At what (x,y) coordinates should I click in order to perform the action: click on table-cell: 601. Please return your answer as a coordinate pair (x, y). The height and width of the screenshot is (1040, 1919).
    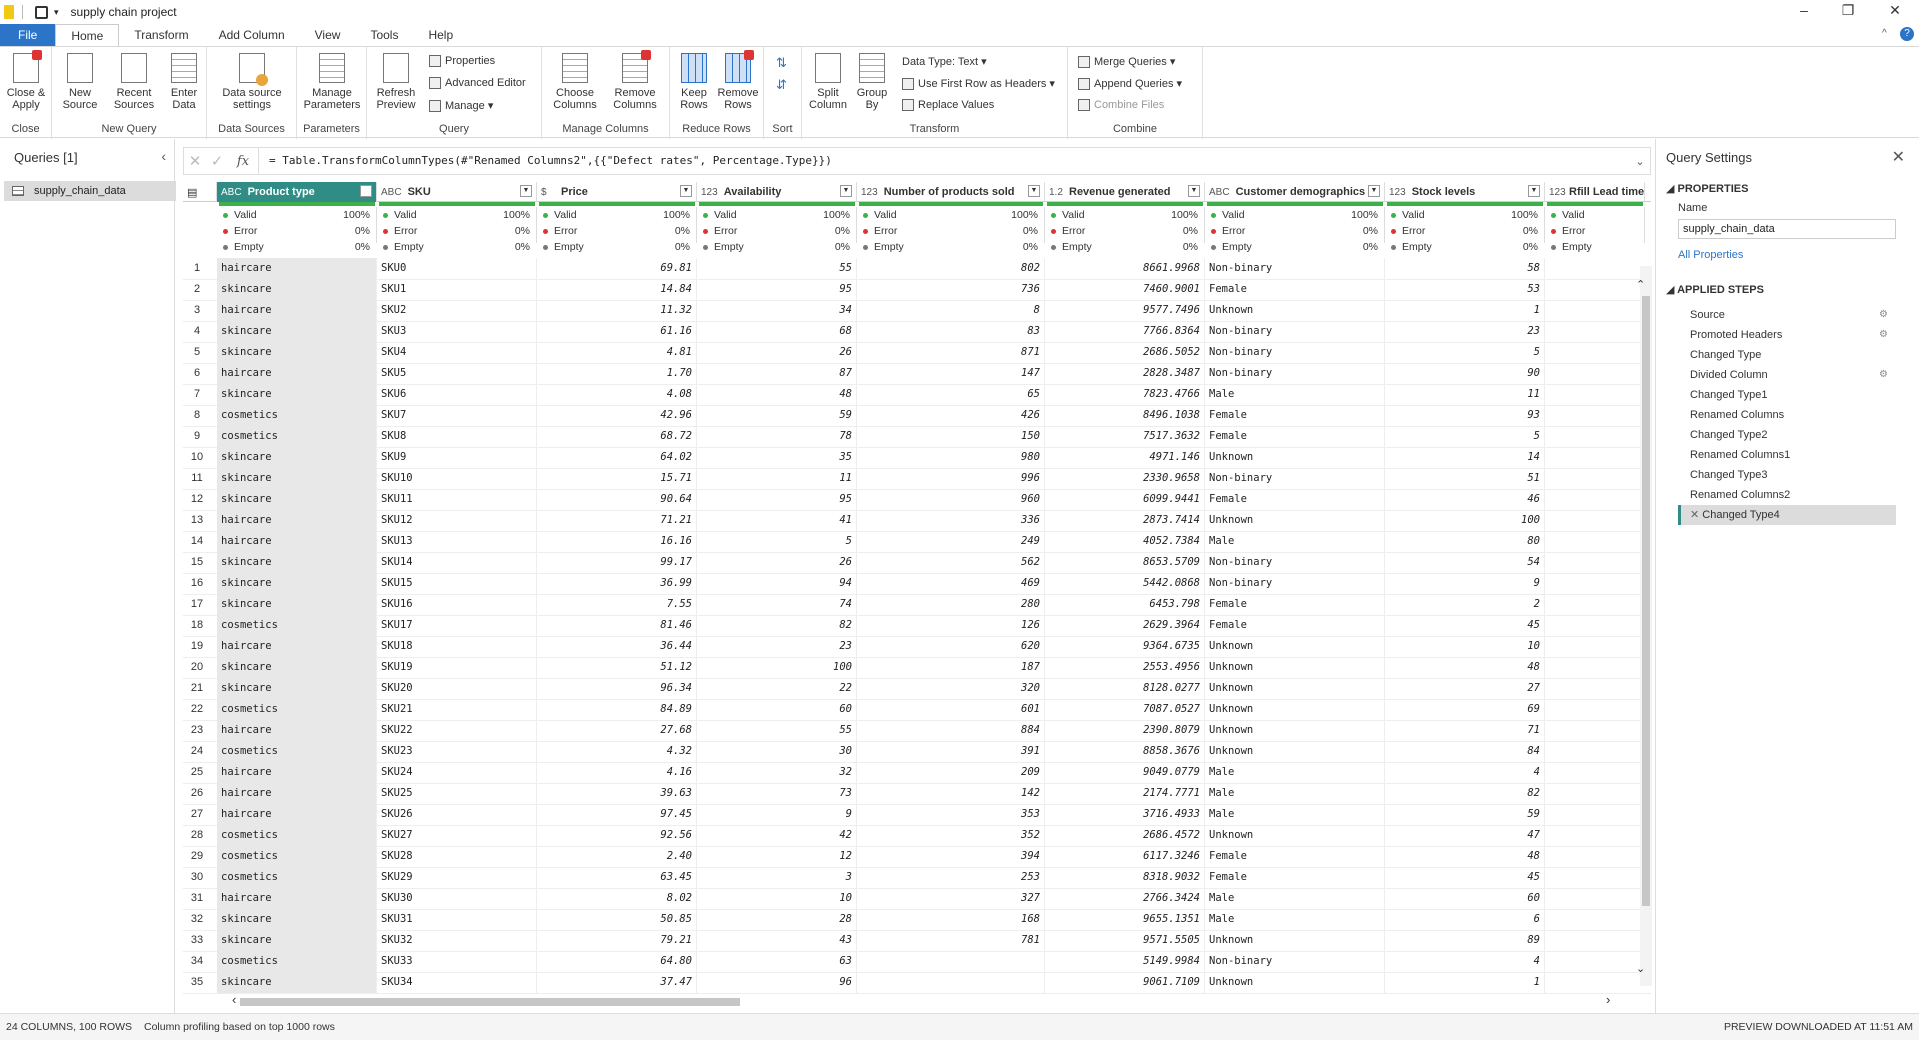
    Looking at the image, I should click on (951, 709).